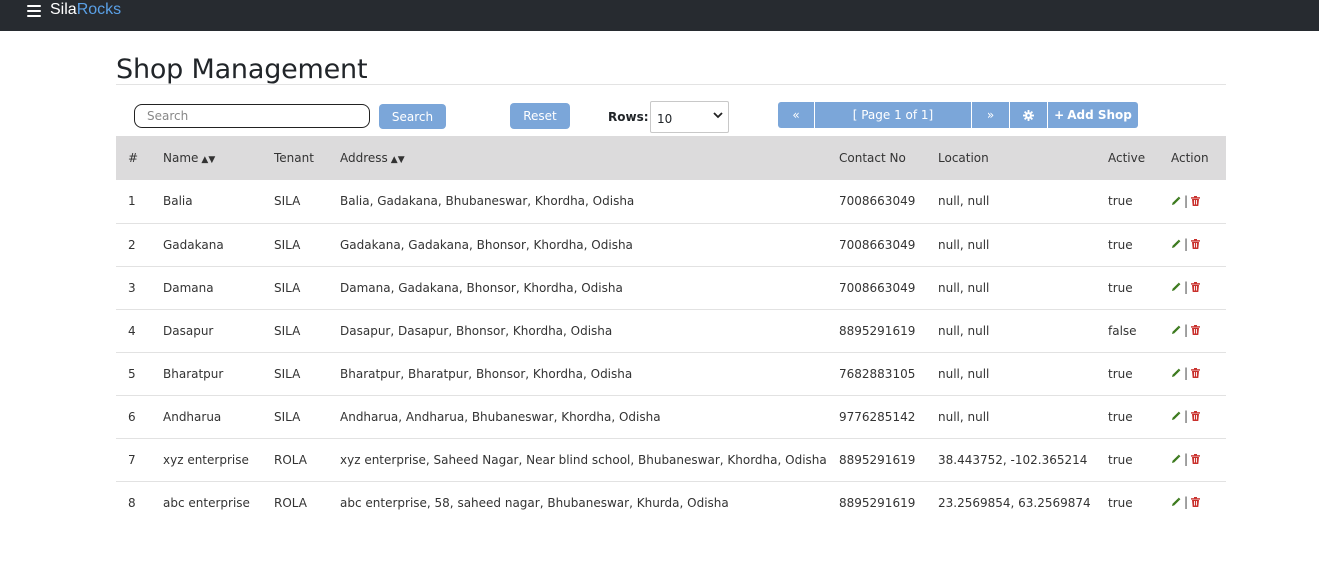 The width and height of the screenshot is (1319, 577). Describe the element at coordinates (252, 116) in the screenshot. I see `search-input` at that location.